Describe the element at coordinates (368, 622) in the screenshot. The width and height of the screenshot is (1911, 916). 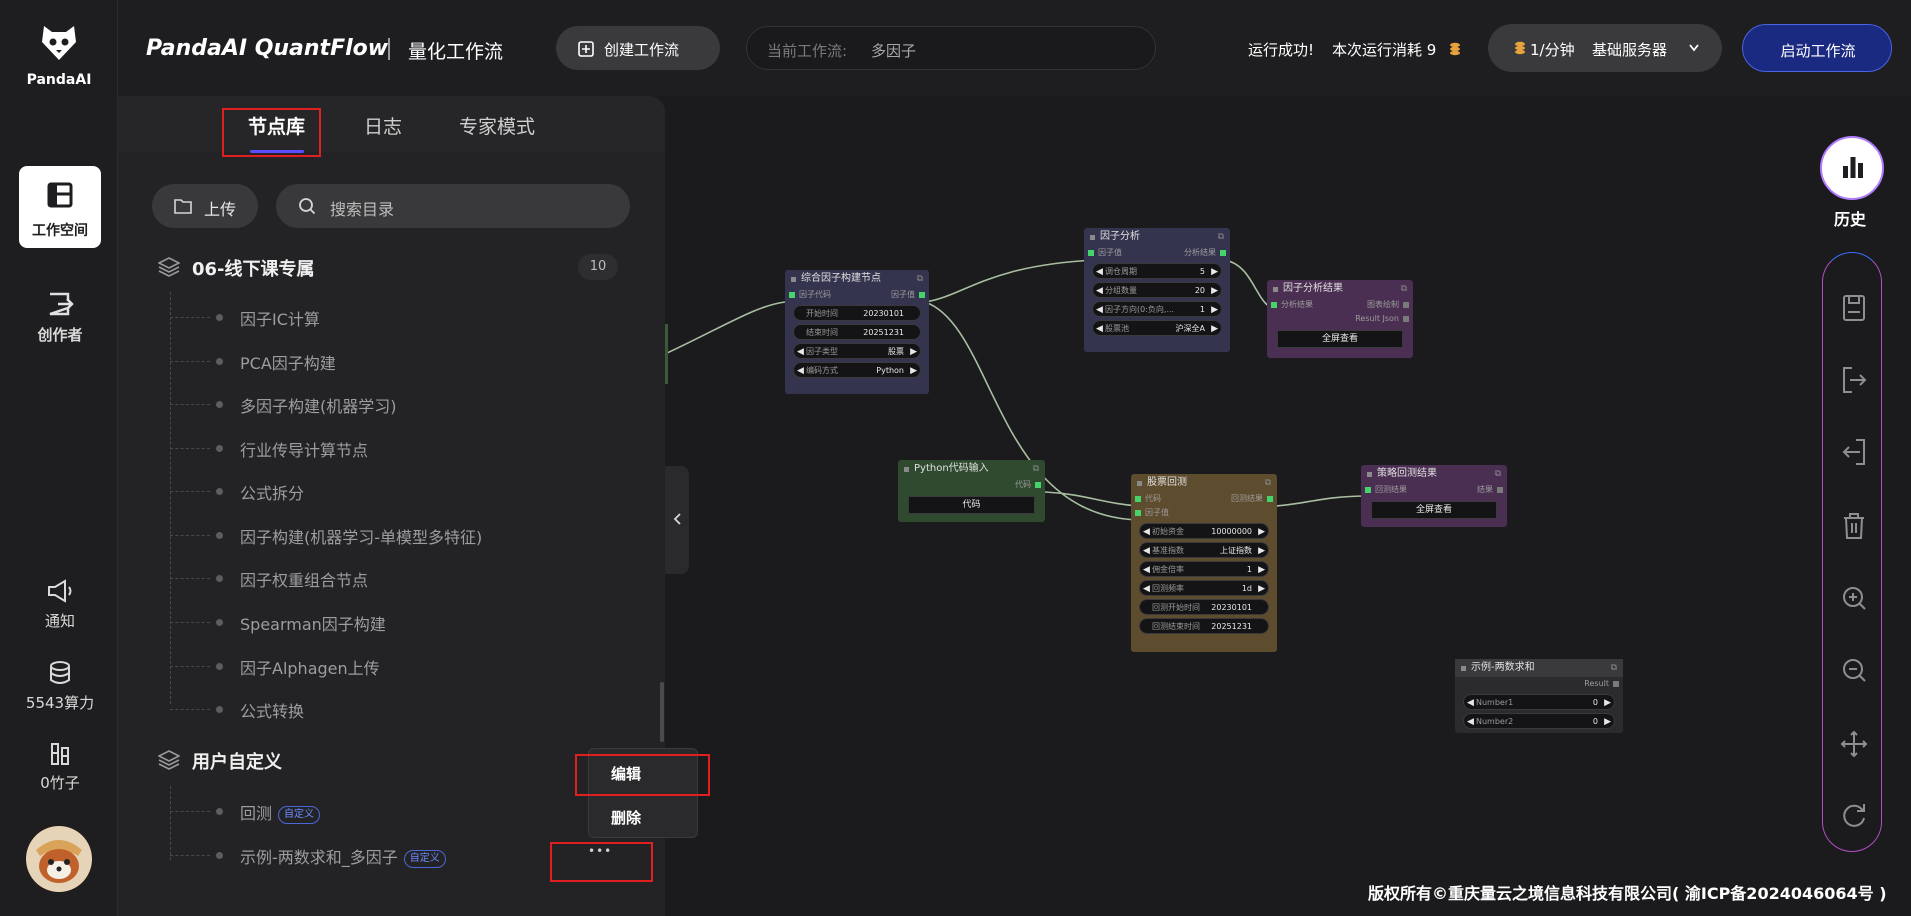
I see `list-item: Spearman因子构建` at that location.